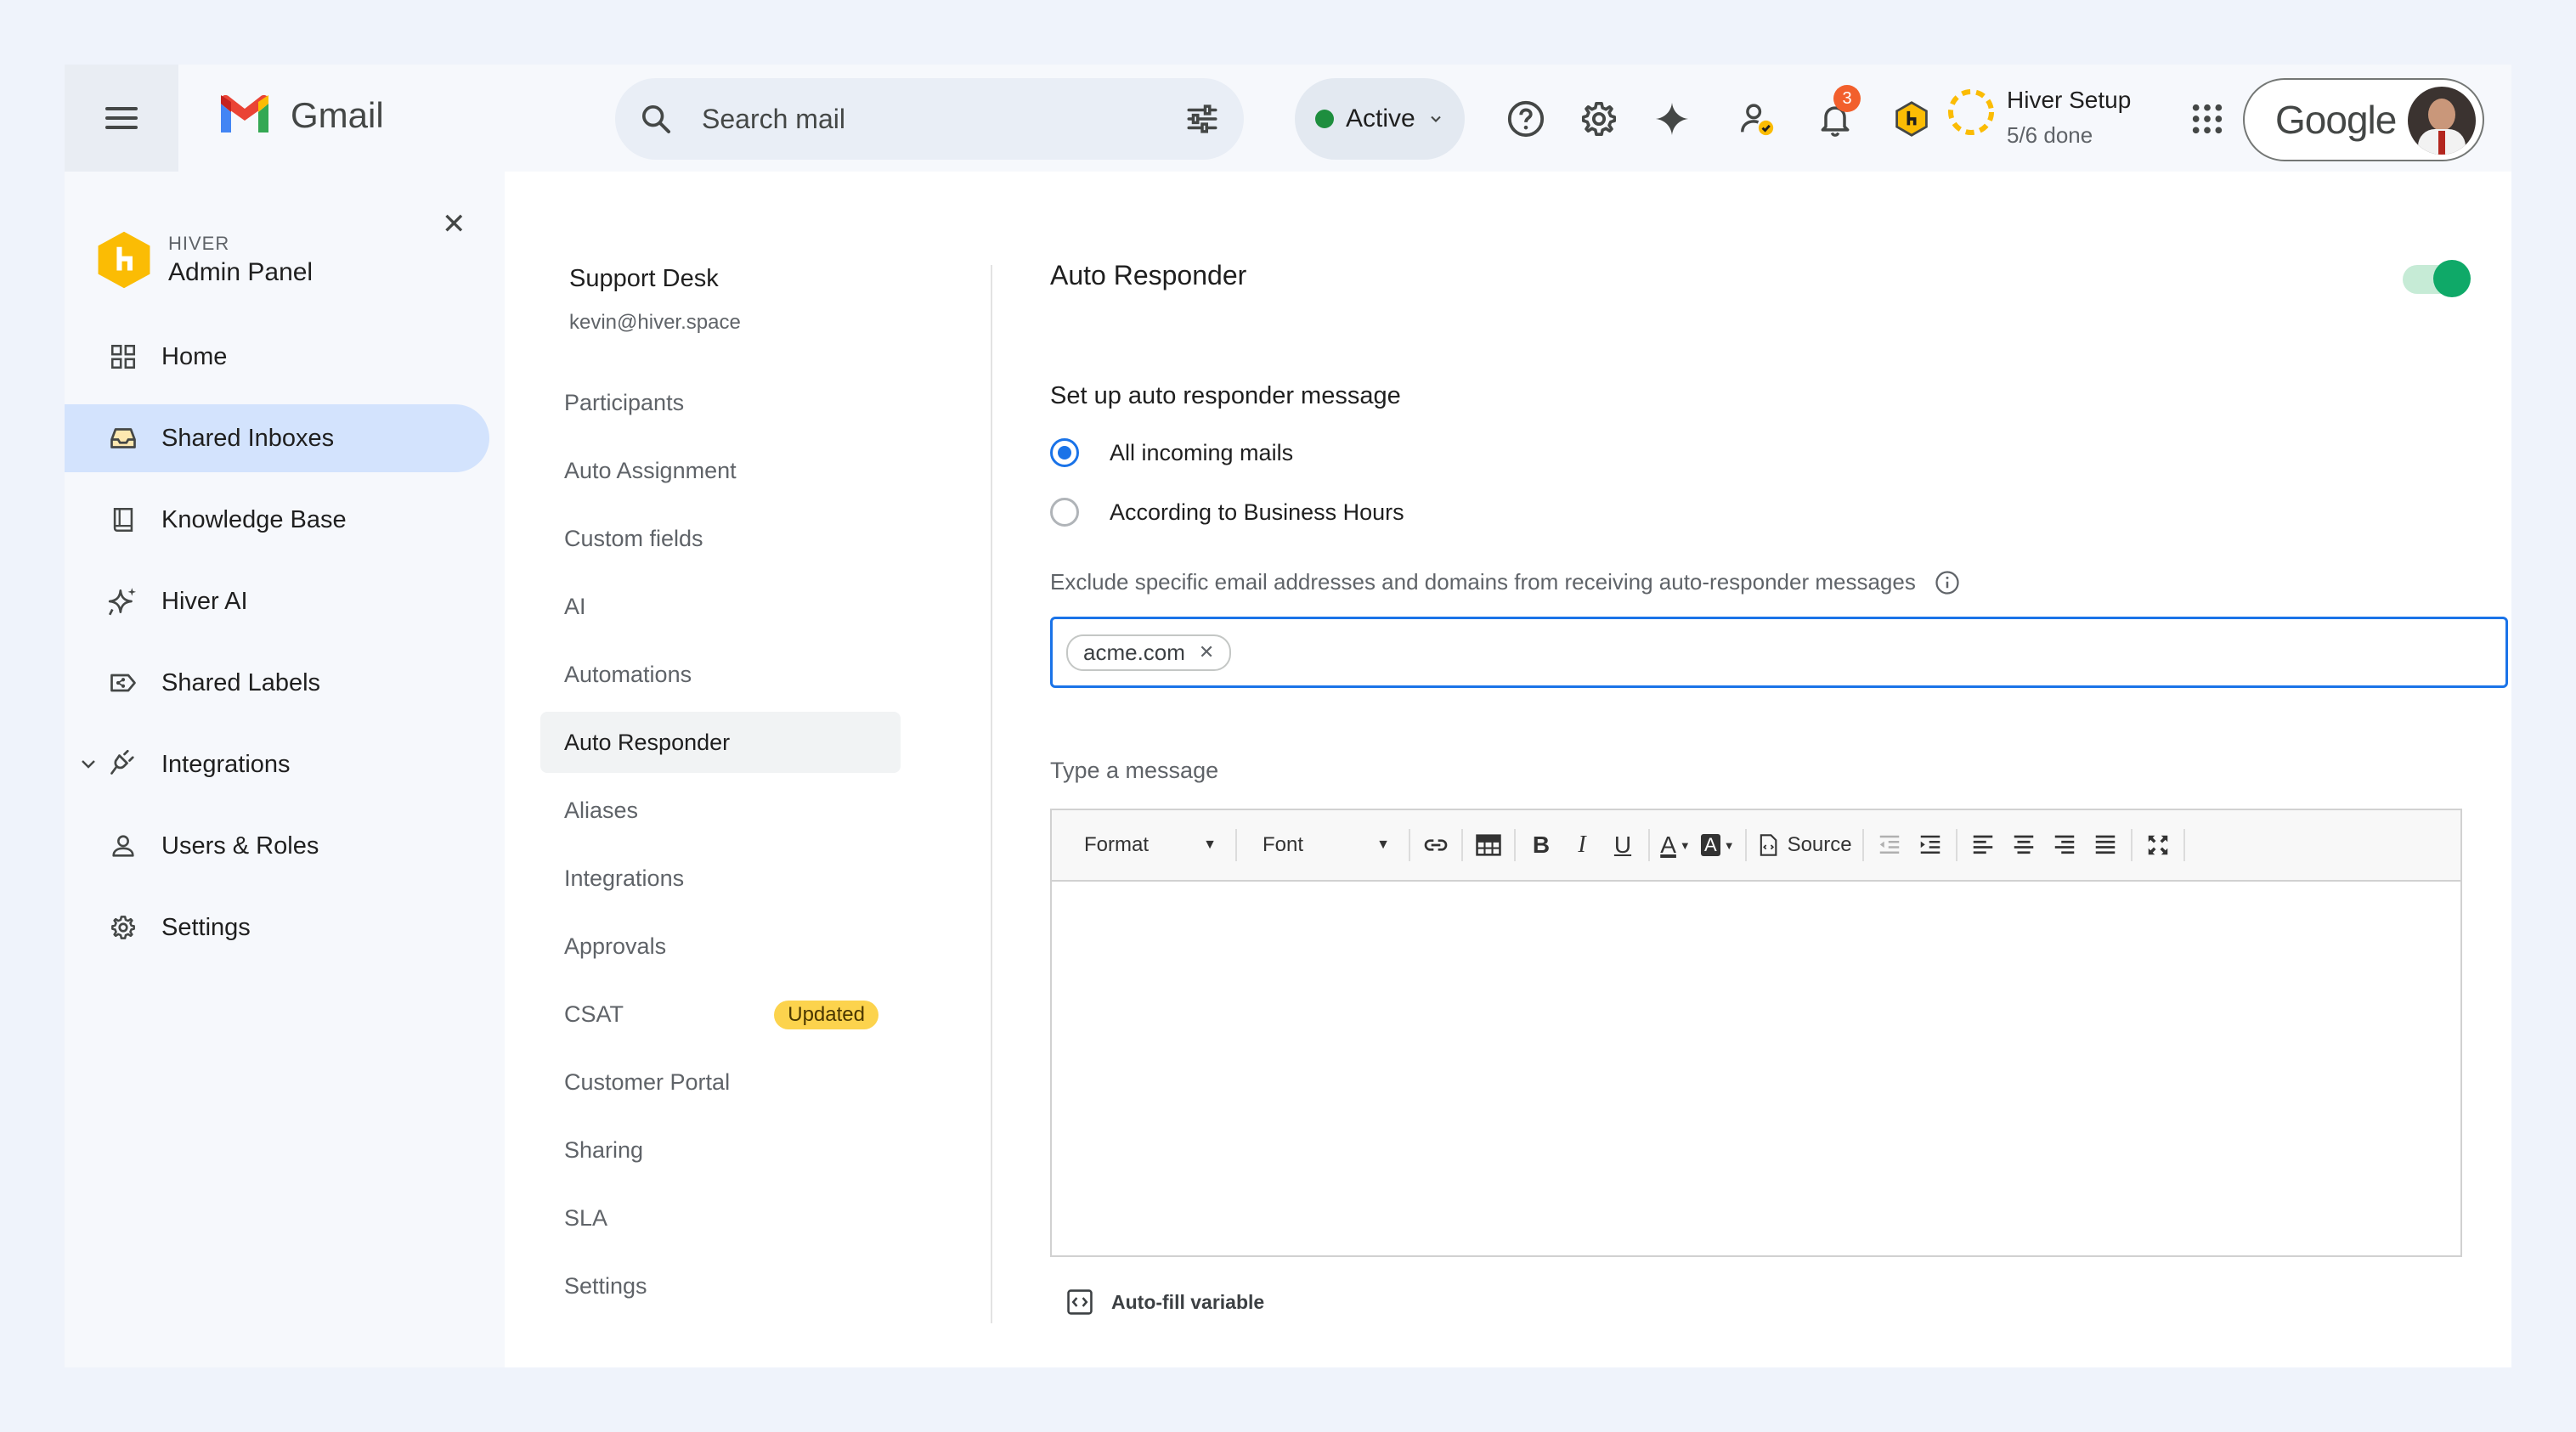 Image resolution: width=2576 pixels, height=1432 pixels. Describe the element at coordinates (277, 927) in the screenshot. I see `sidebar-item-settings: Settings` at that location.